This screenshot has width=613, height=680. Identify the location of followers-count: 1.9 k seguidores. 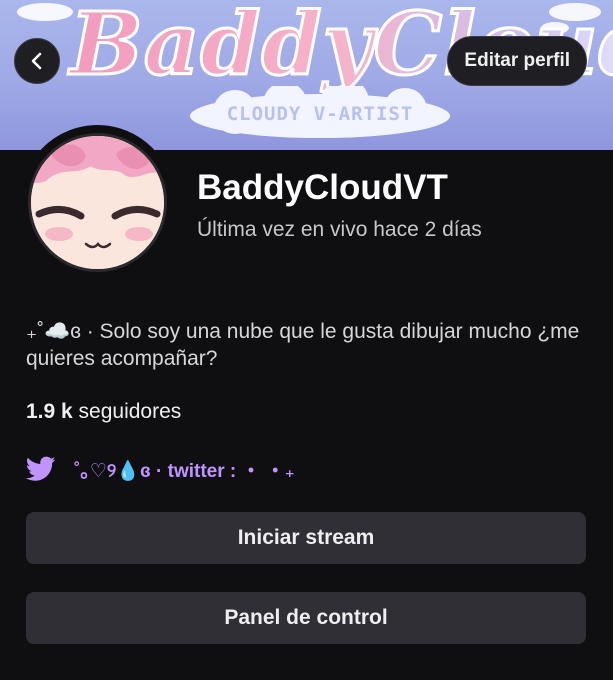
(103, 412).